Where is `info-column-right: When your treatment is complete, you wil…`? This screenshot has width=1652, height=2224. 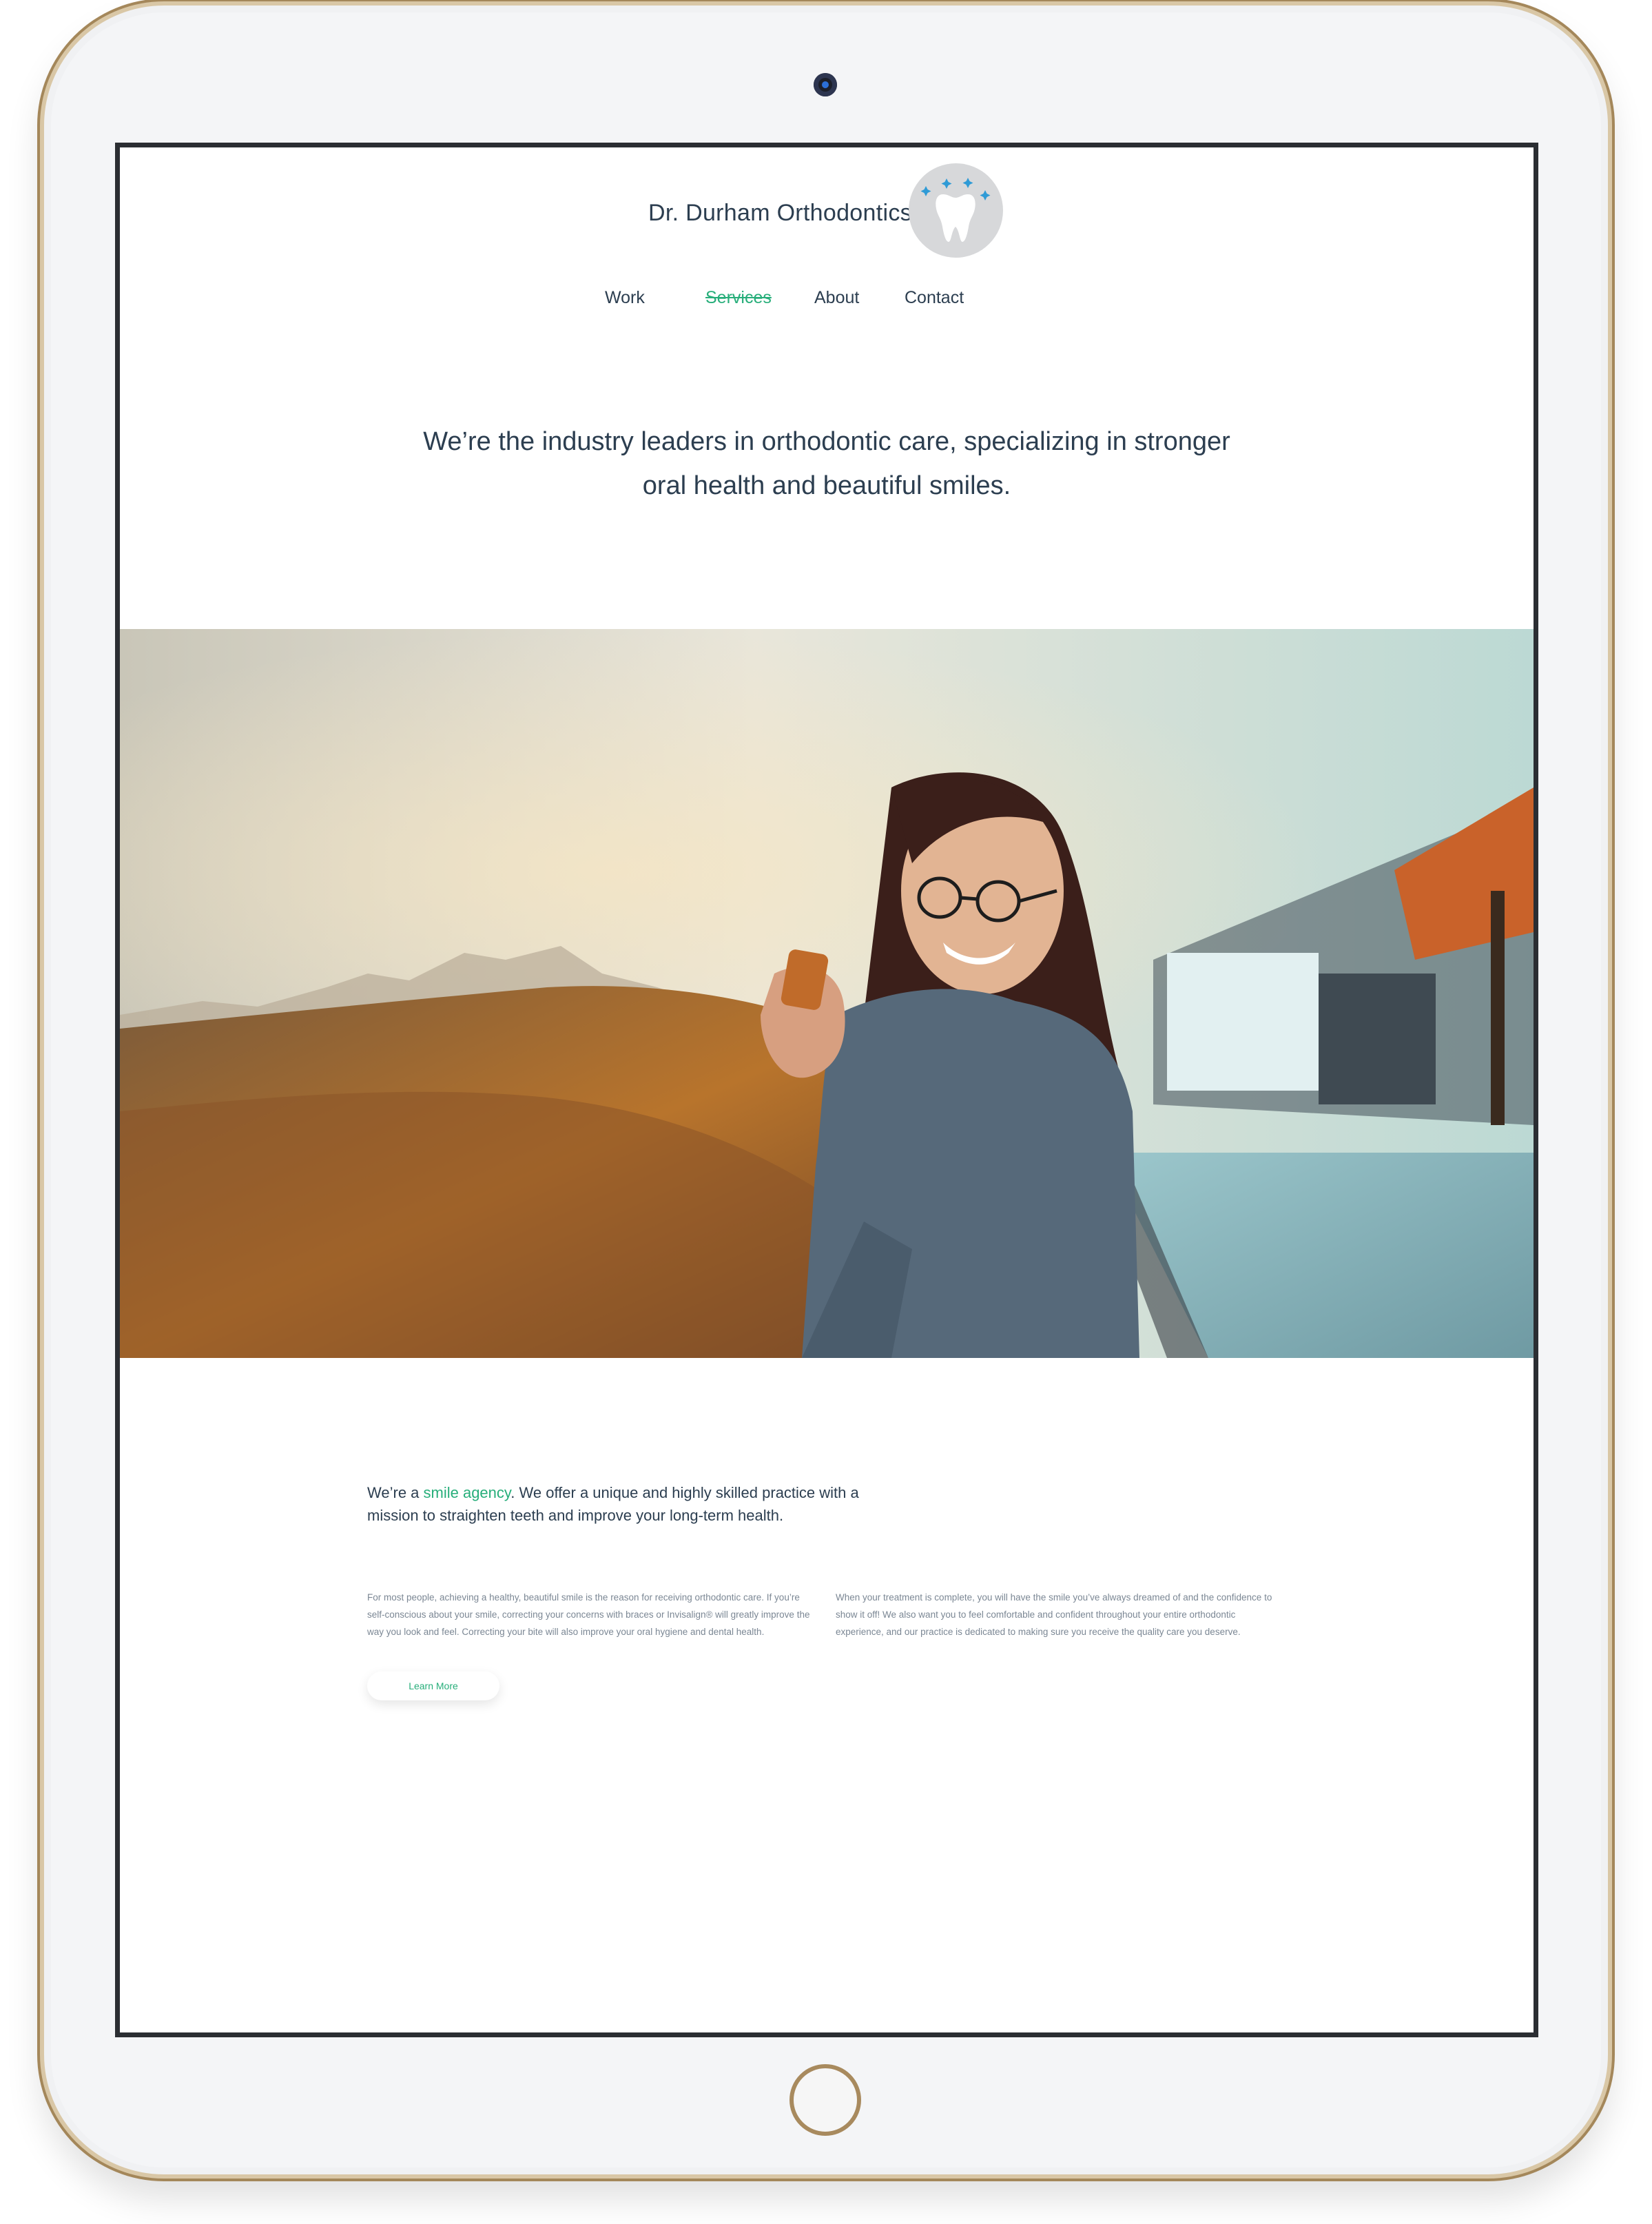
info-column-right: When your treatment is complete, you wil… is located at coordinates (1054, 1615).